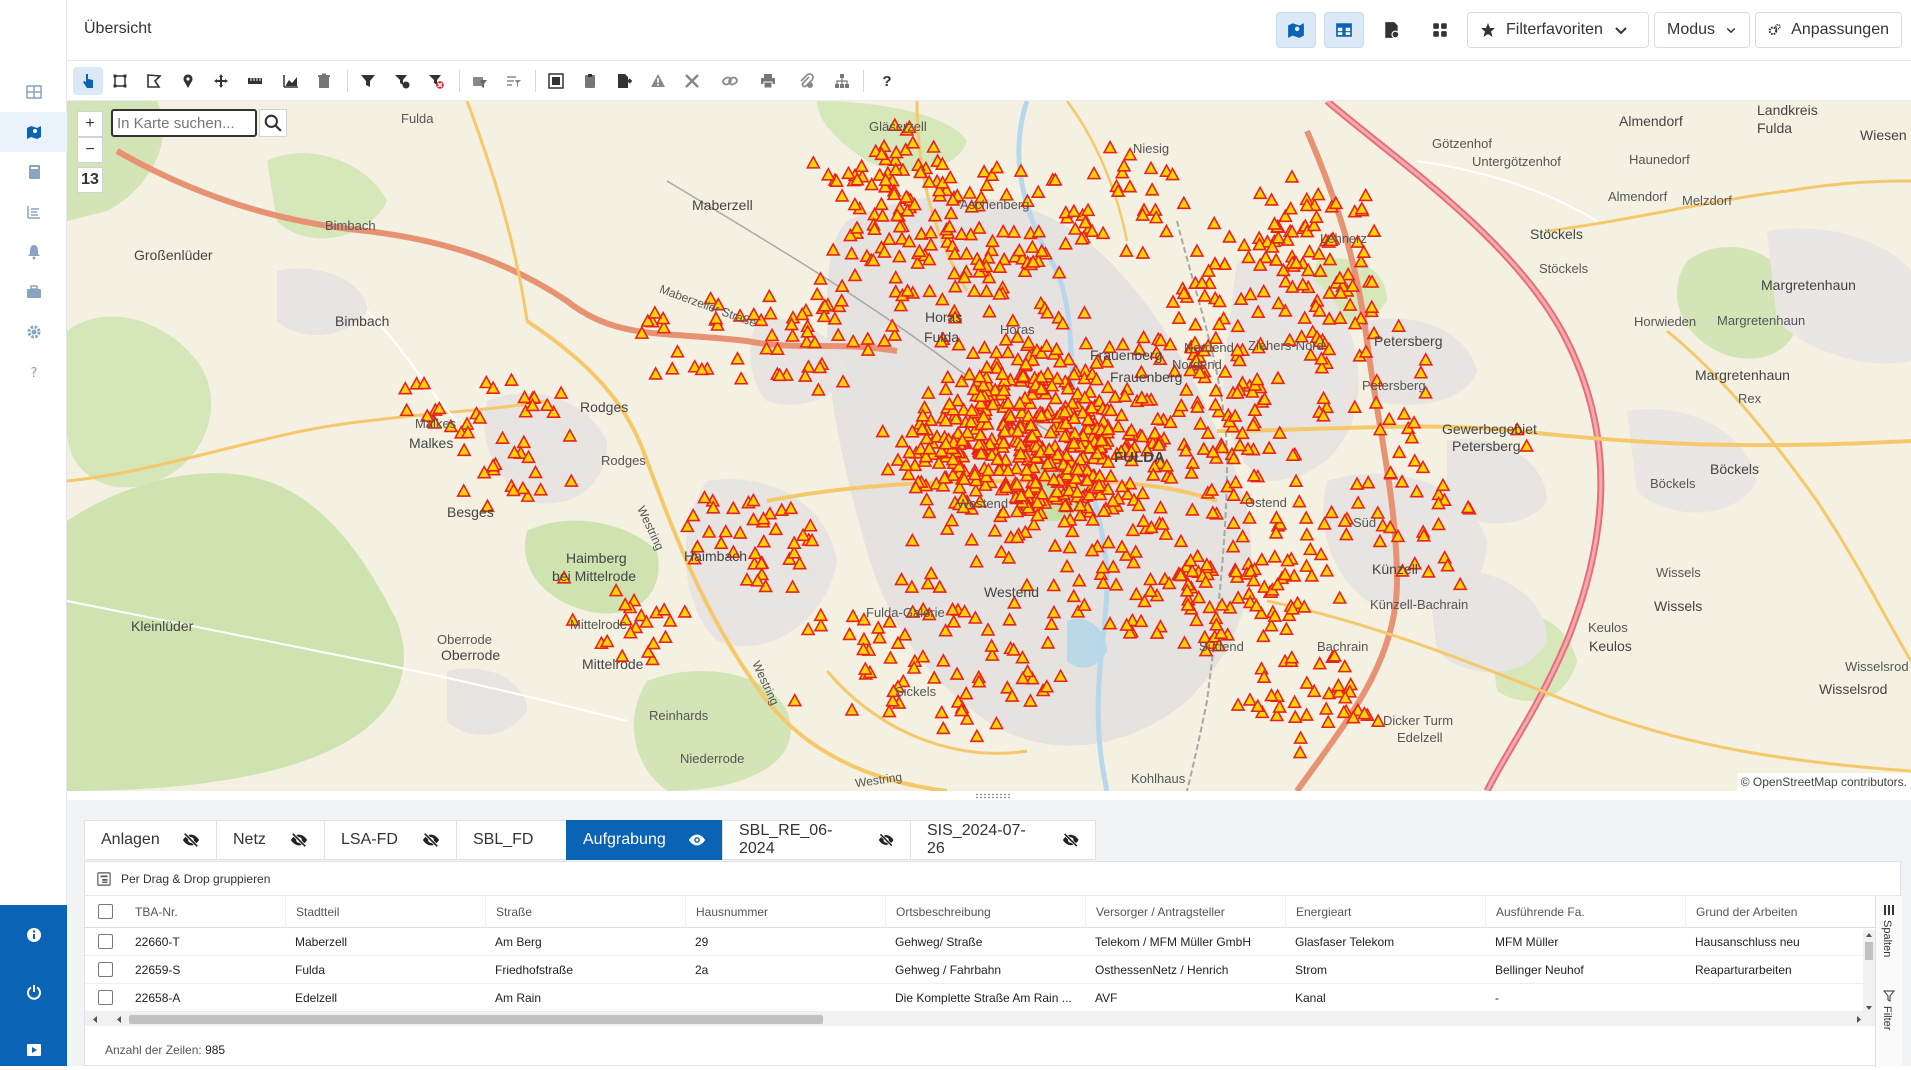  What do you see at coordinates (368, 81) in the screenshot?
I see `filter-button` at bounding box center [368, 81].